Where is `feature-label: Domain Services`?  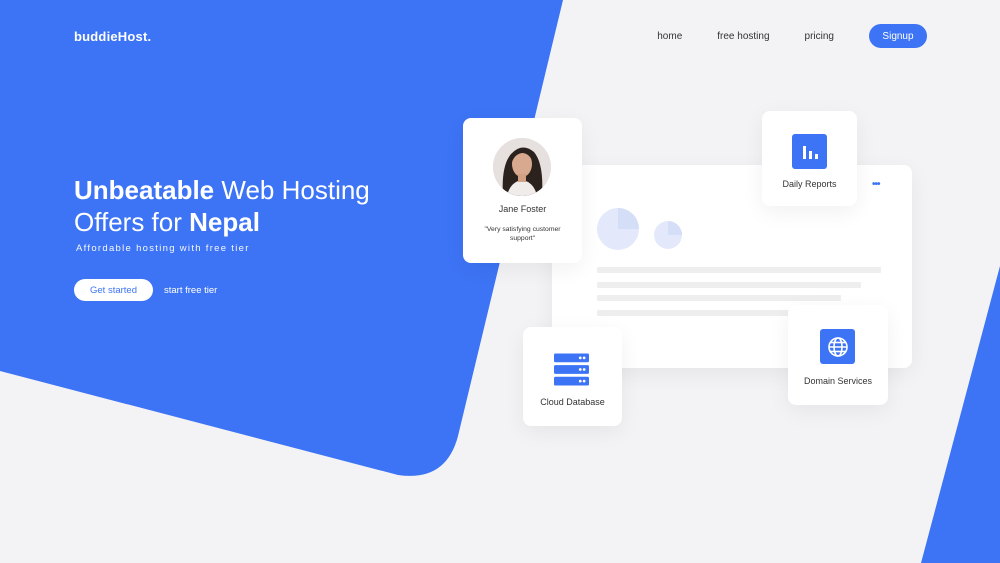
feature-label: Domain Services is located at coordinates (838, 381).